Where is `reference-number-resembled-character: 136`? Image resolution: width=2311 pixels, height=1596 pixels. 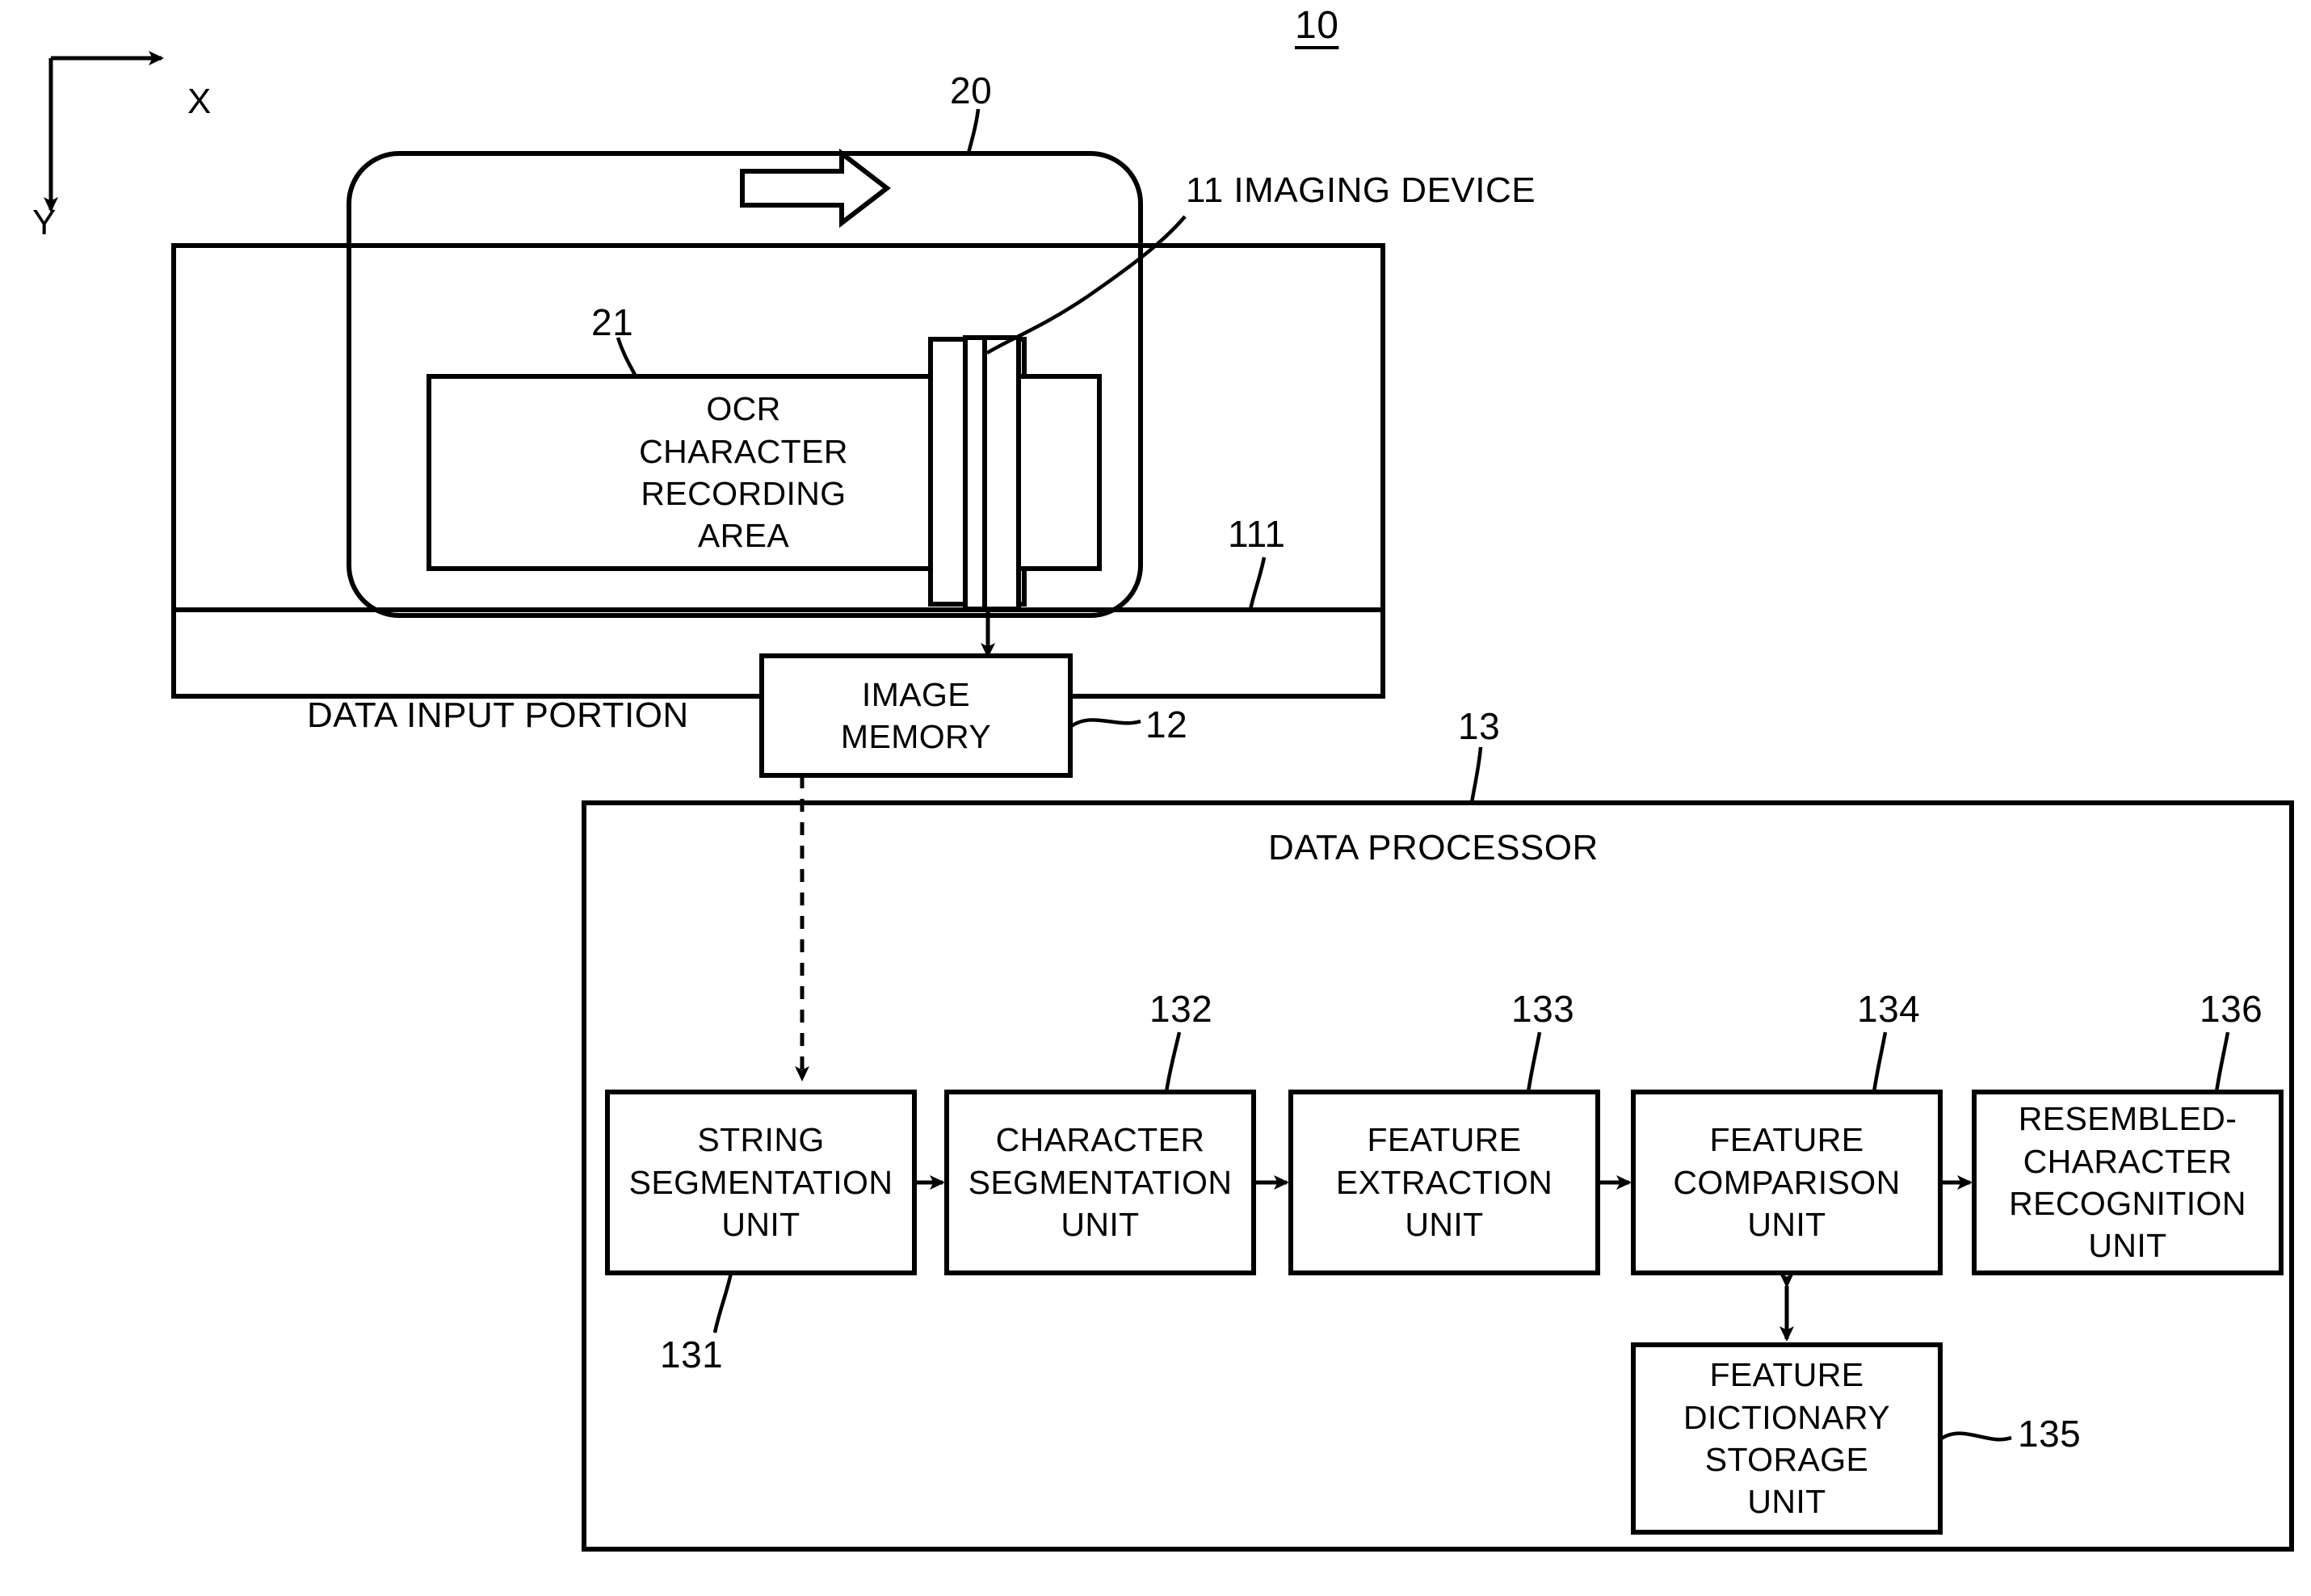 reference-number-resembled-character: 136 is located at coordinates (2231, 1009).